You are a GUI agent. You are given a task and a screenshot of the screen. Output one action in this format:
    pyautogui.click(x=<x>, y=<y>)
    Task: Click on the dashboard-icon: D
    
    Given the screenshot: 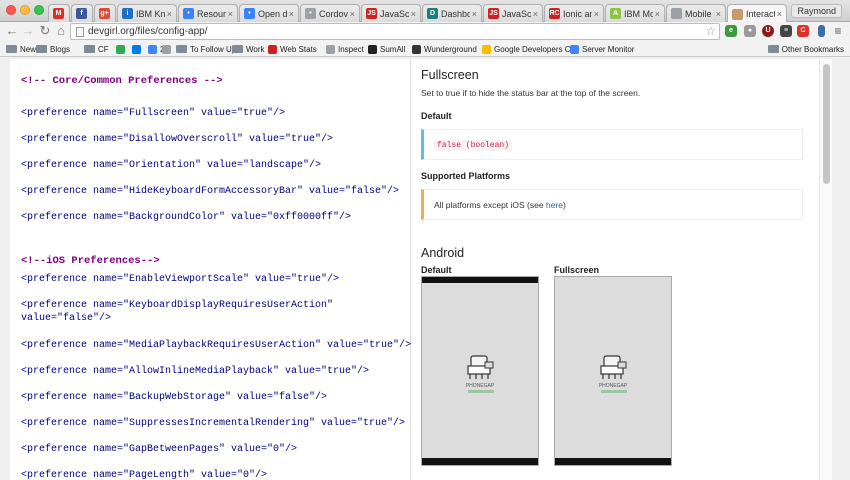 What is the action you would take?
    pyautogui.click(x=432, y=13)
    